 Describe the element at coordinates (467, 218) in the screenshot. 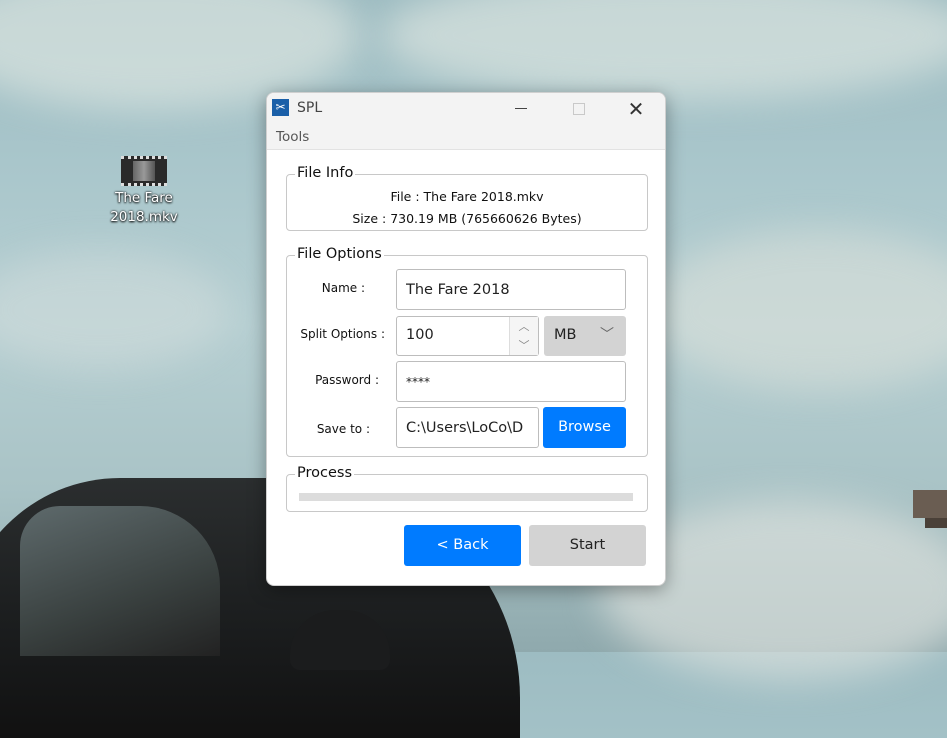

I see `file-size-info: Size : 730.19 MB (765660626 Bytes)` at that location.